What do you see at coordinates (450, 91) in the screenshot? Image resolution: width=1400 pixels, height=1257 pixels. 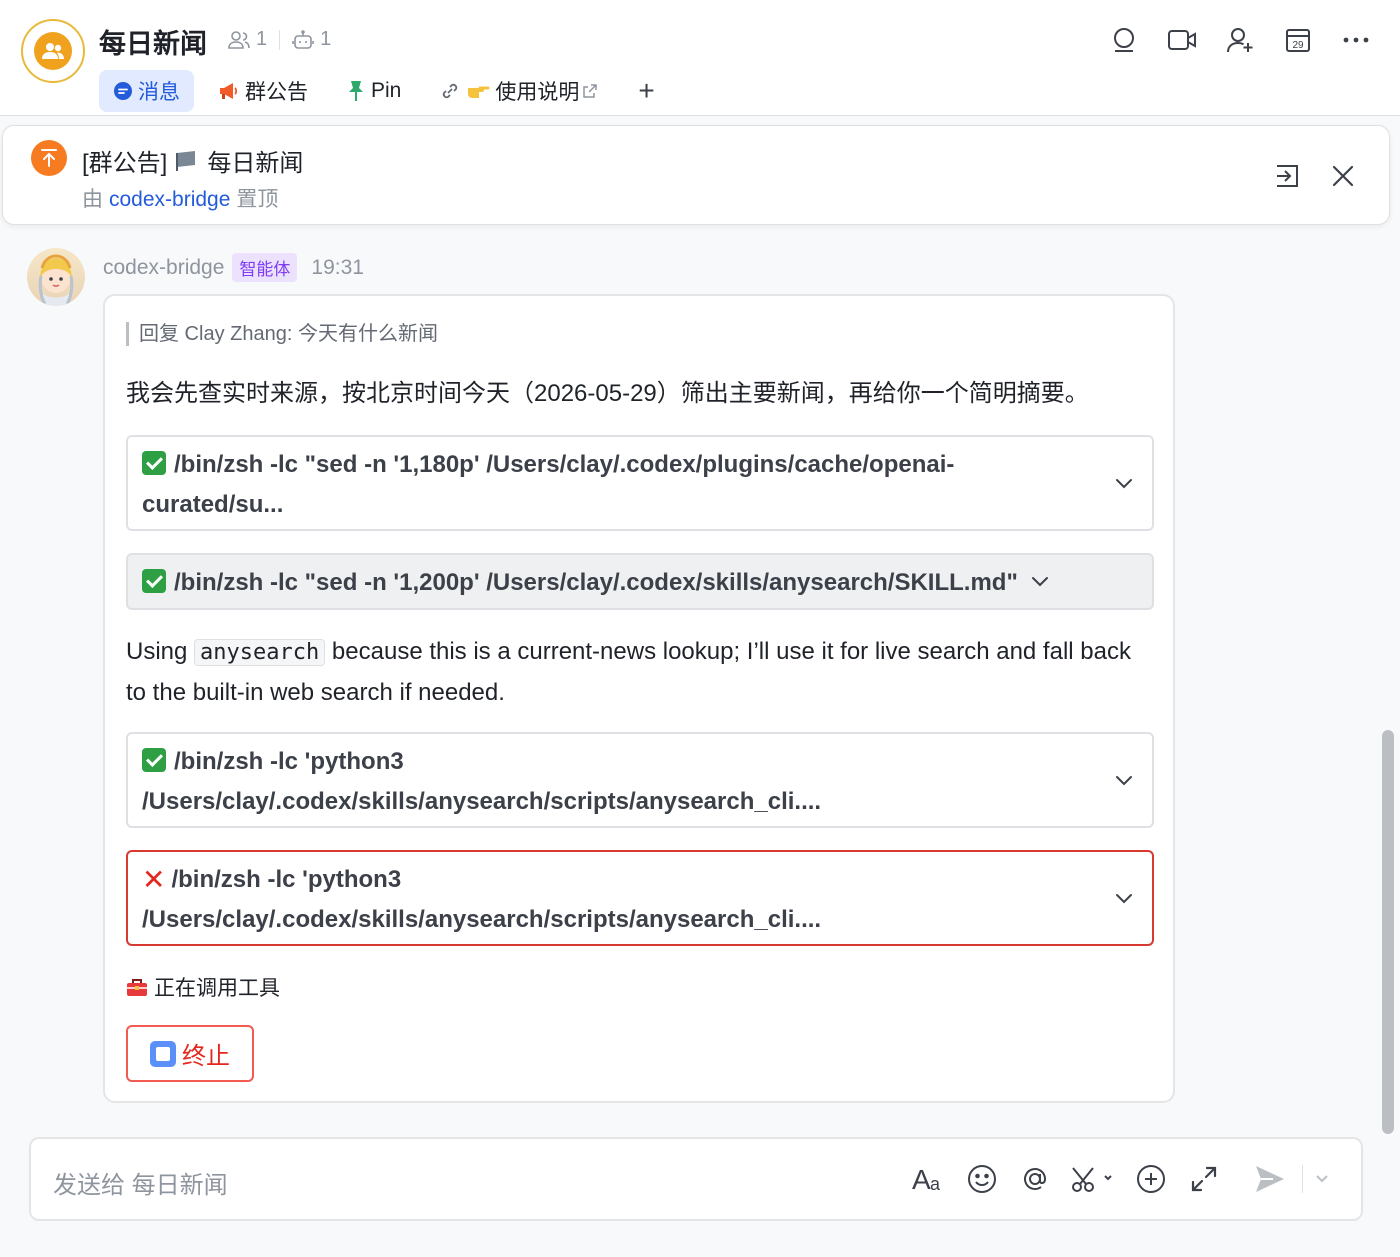 I see `link-icon` at bounding box center [450, 91].